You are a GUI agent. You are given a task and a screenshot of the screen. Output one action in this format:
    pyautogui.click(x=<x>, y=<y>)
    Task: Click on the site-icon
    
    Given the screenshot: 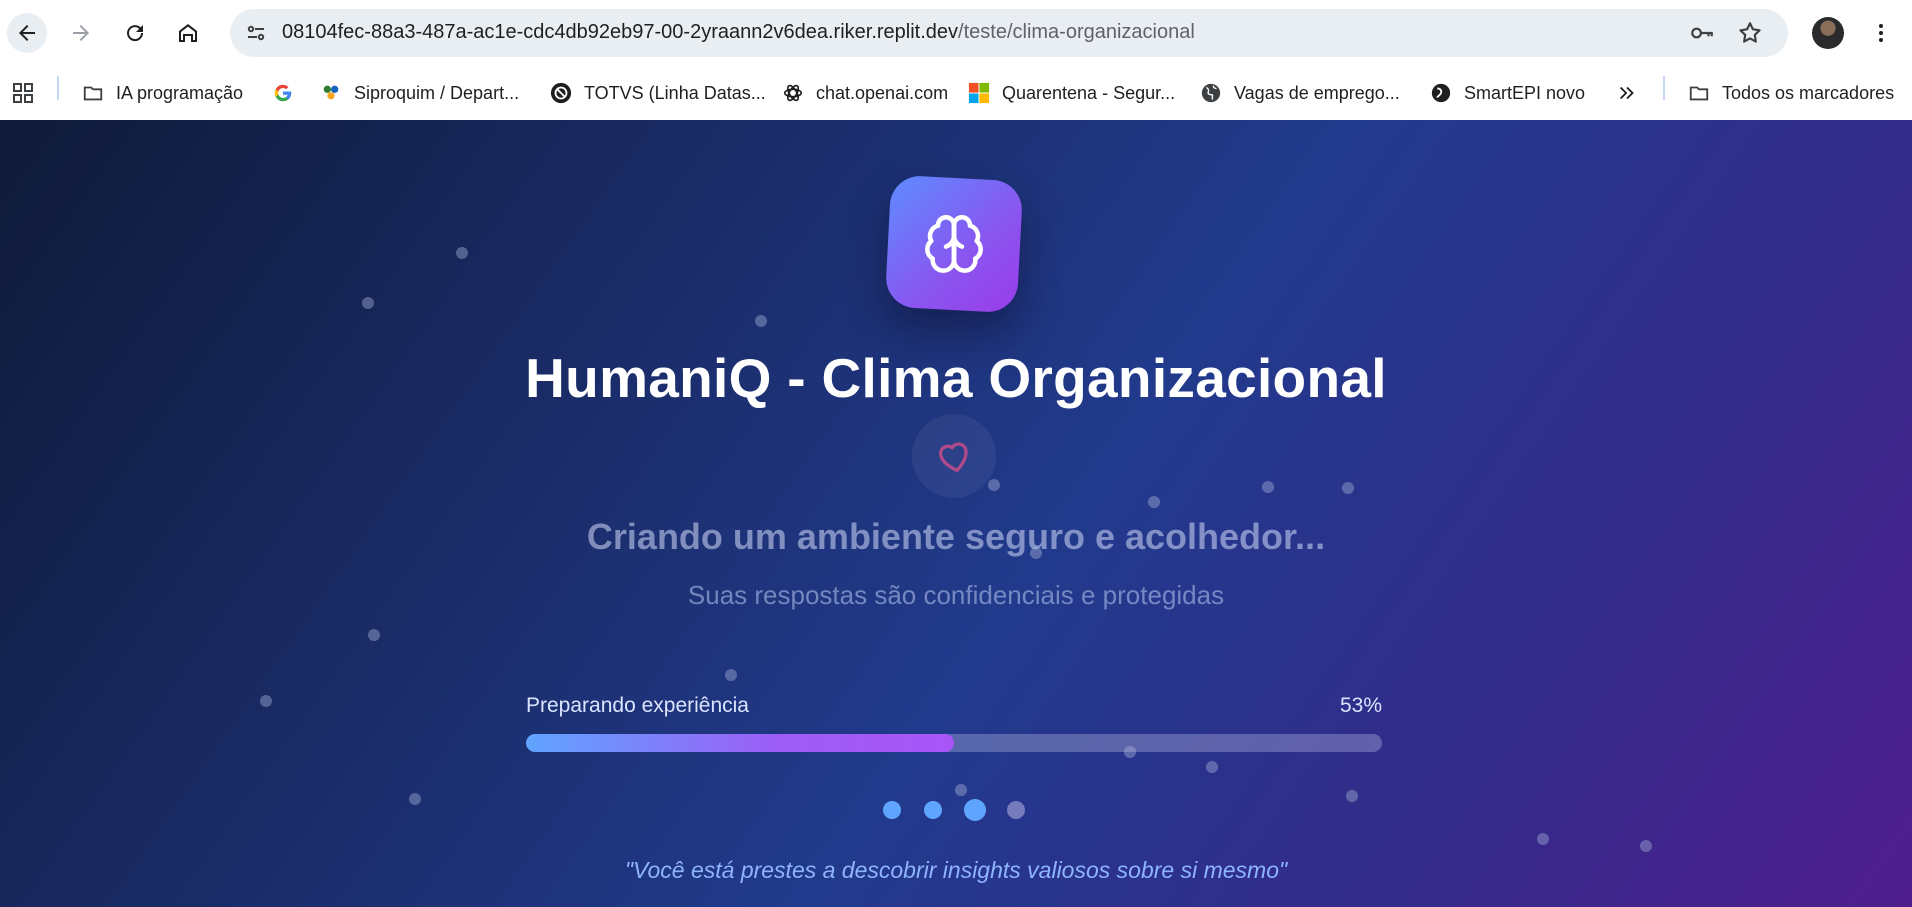 What is the action you would take?
    pyautogui.click(x=331, y=93)
    